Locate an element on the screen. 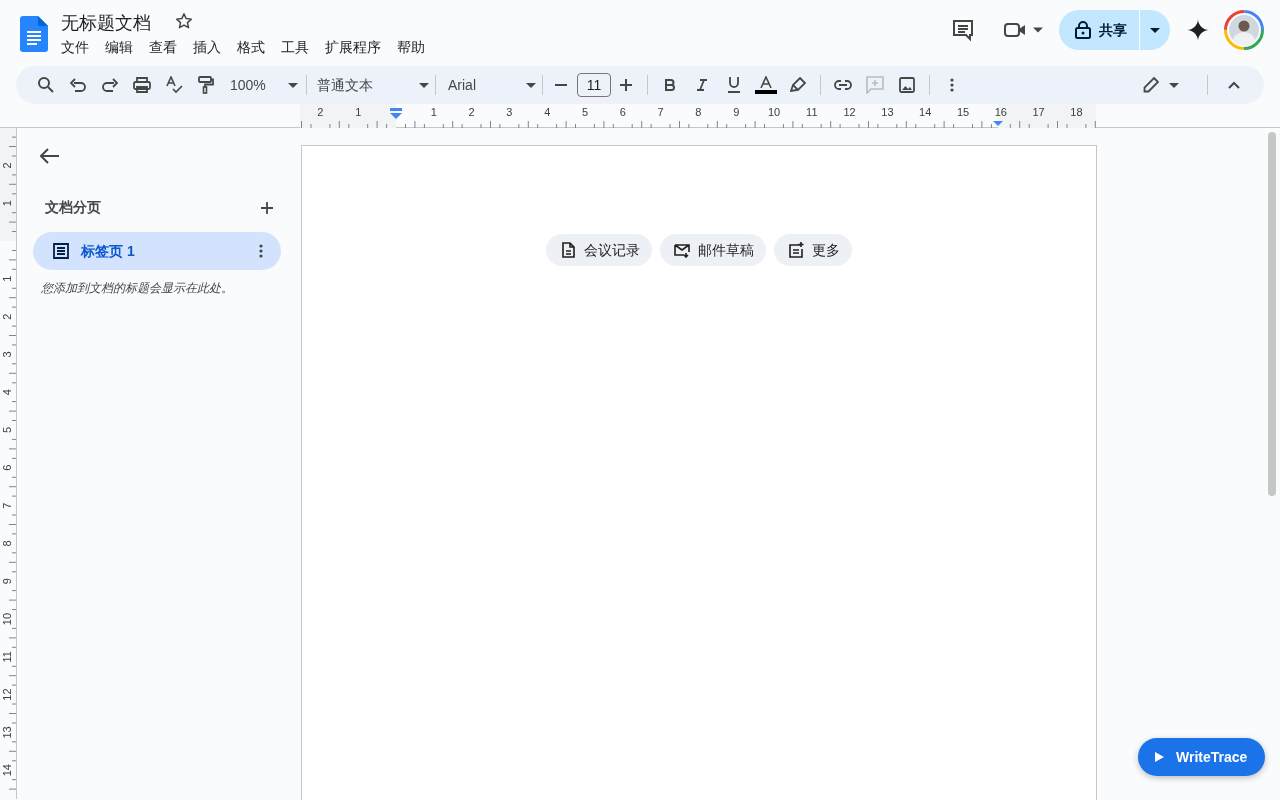 The width and height of the screenshot is (1280, 800). mail-icon is located at coordinates (682, 250).